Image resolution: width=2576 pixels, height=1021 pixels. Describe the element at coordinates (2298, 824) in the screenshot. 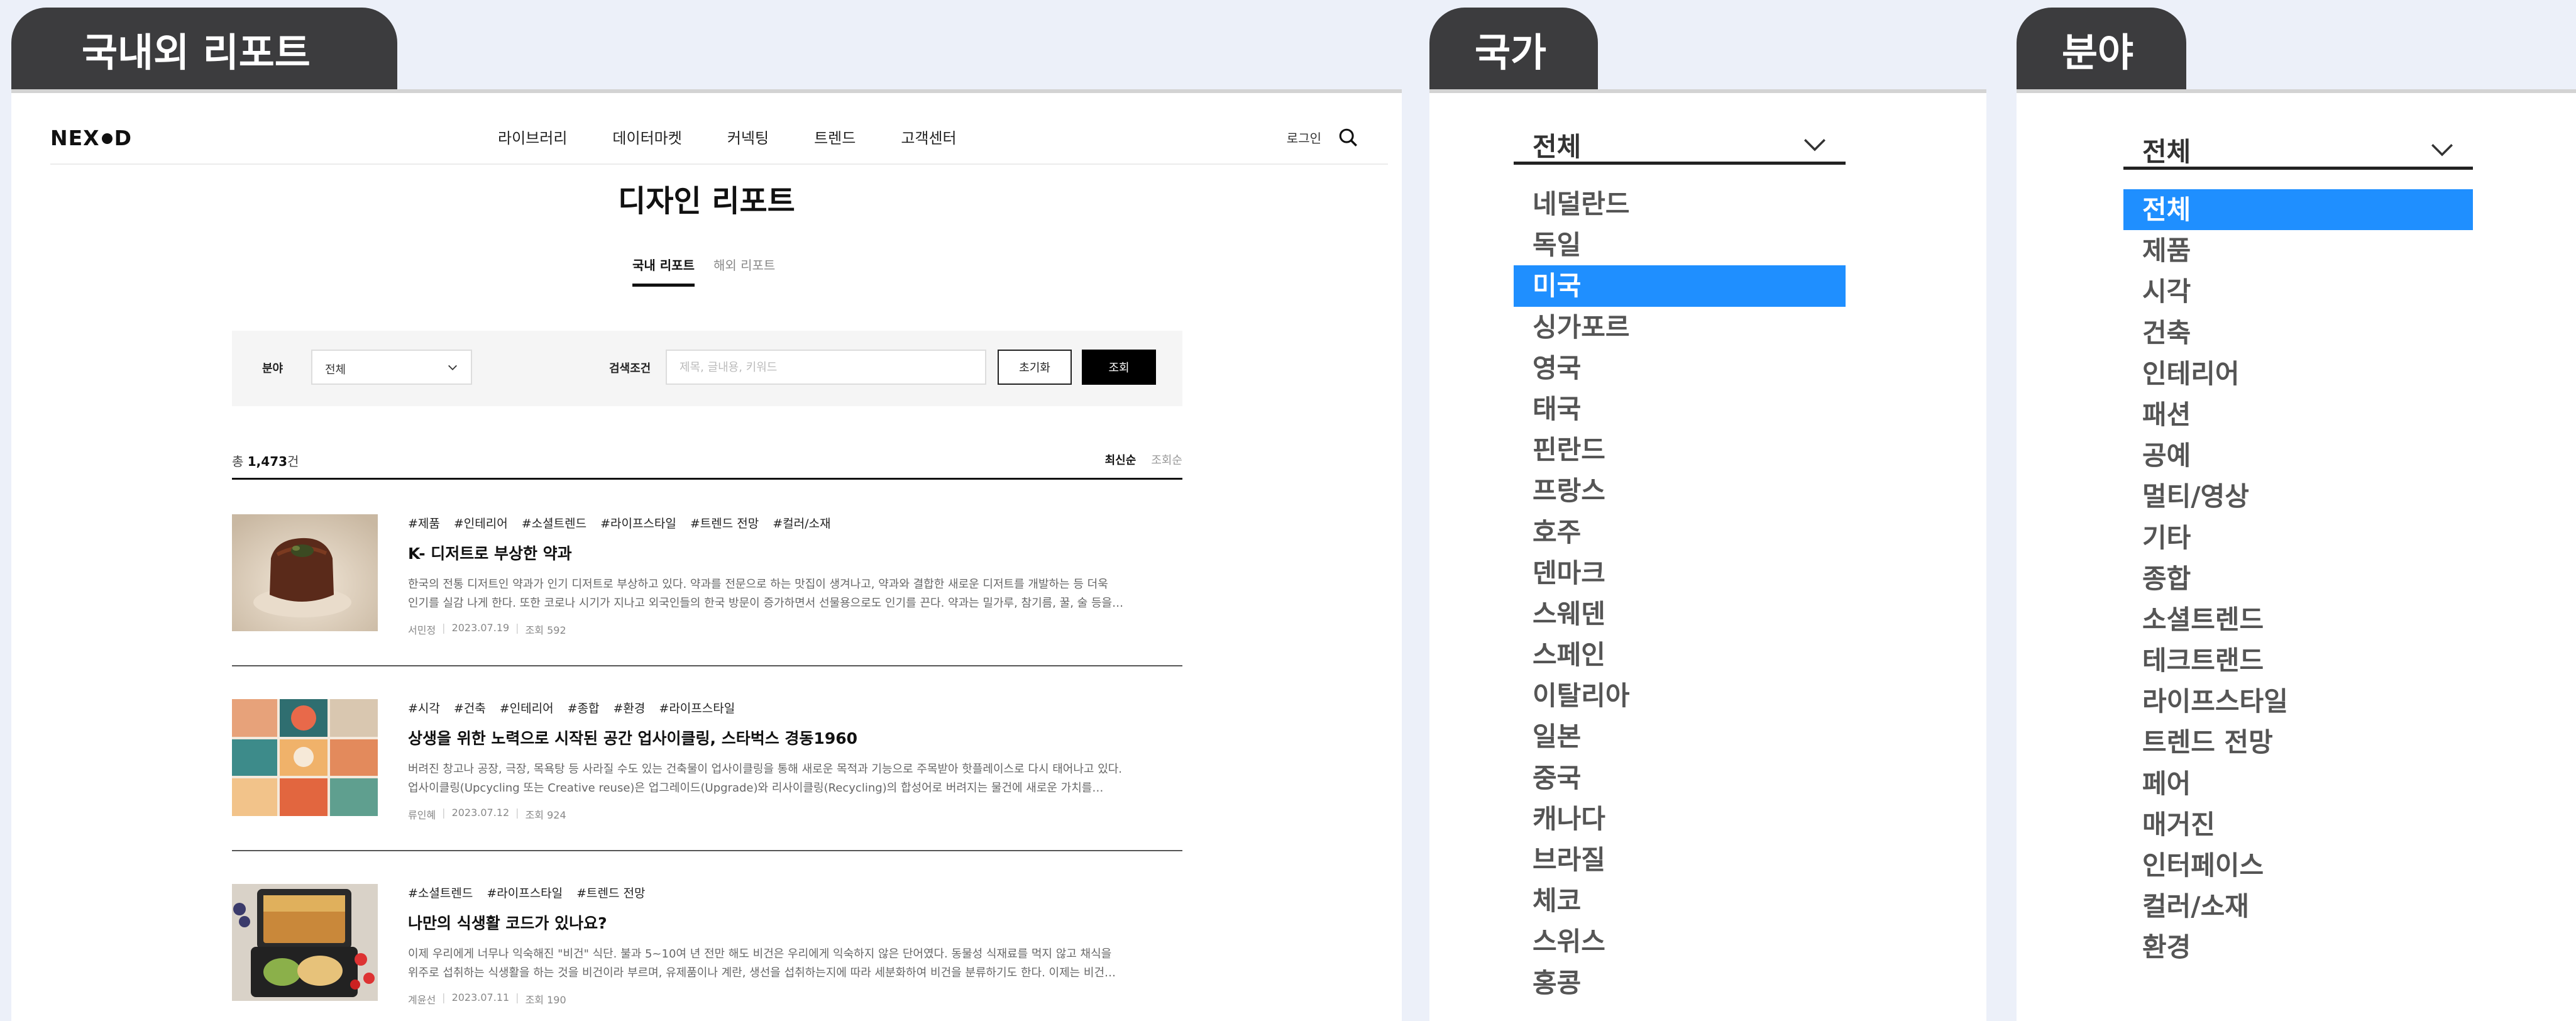

I see `field-option: 매거진` at that location.